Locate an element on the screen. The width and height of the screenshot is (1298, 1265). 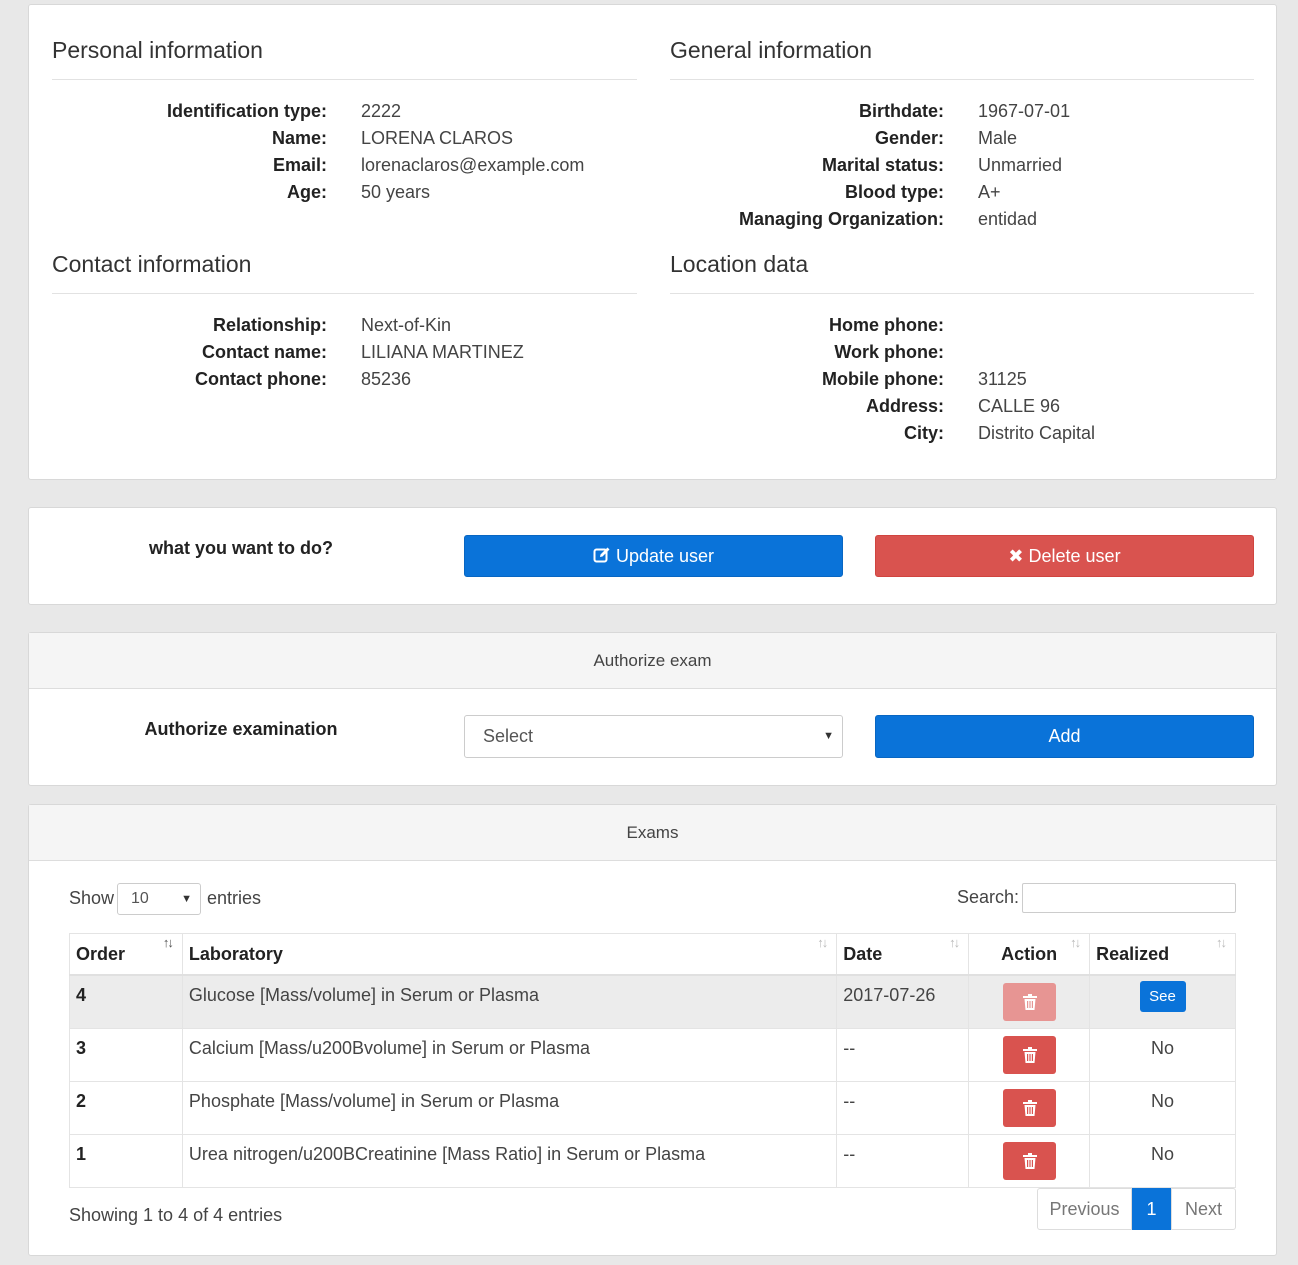
order-cell: 2 is located at coordinates (126, 1108).